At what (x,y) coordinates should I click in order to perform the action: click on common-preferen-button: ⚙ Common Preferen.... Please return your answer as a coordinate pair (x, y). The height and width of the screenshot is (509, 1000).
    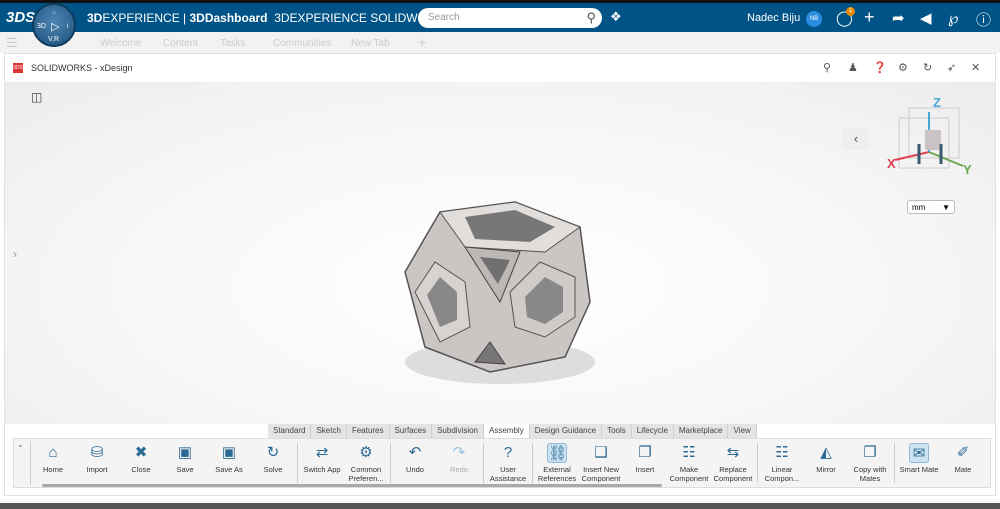
    Looking at the image, I should click on (366, 463).